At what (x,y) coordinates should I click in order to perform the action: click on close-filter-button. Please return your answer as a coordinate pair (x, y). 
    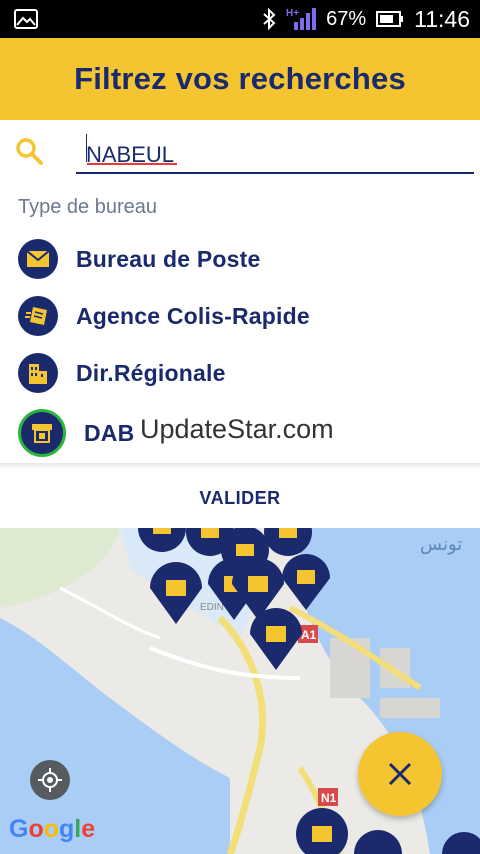
    Looking at the image, I should click on (400, 774).